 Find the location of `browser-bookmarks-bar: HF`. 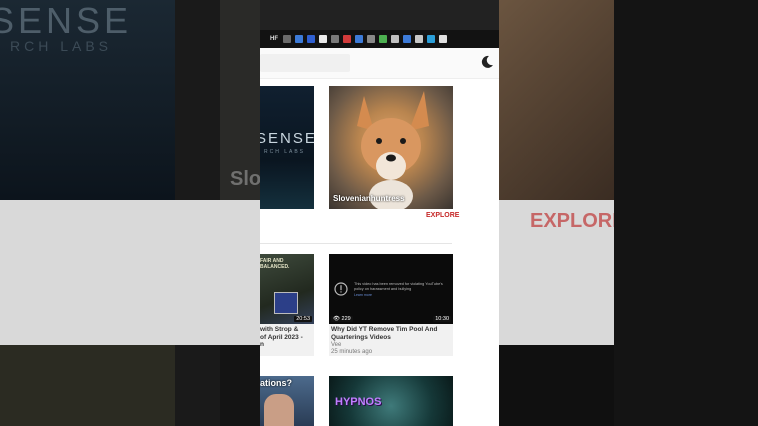

browser-bookmarks-bar: HF is located at coordinates (379, 39).